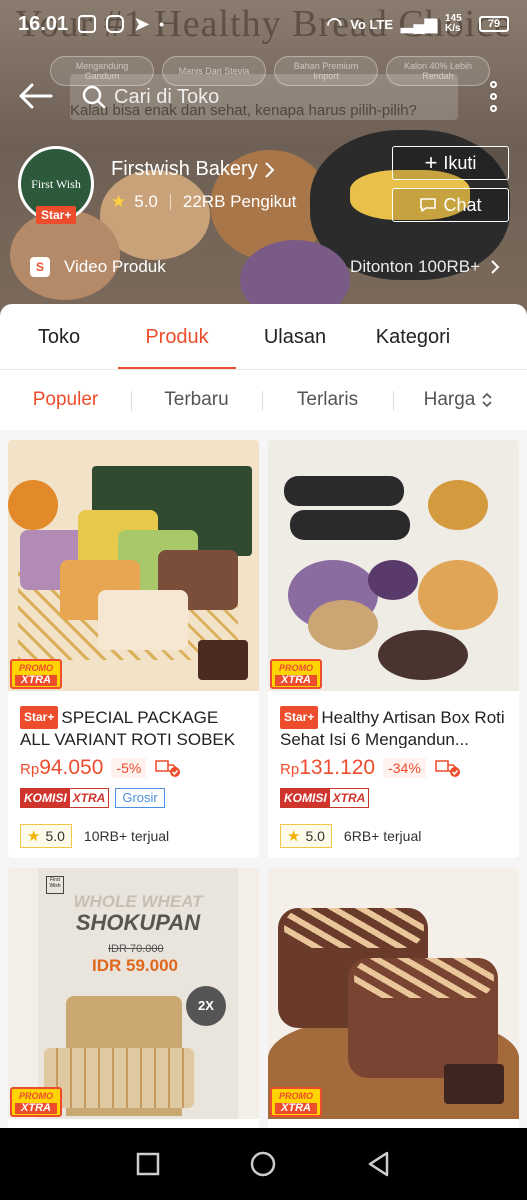 The height and width of the screenshot is (1200, 527). What do you see at coordinates (40, 267) in the screenshot?
I see `video-icon: S` at bounding box center [40, 267].